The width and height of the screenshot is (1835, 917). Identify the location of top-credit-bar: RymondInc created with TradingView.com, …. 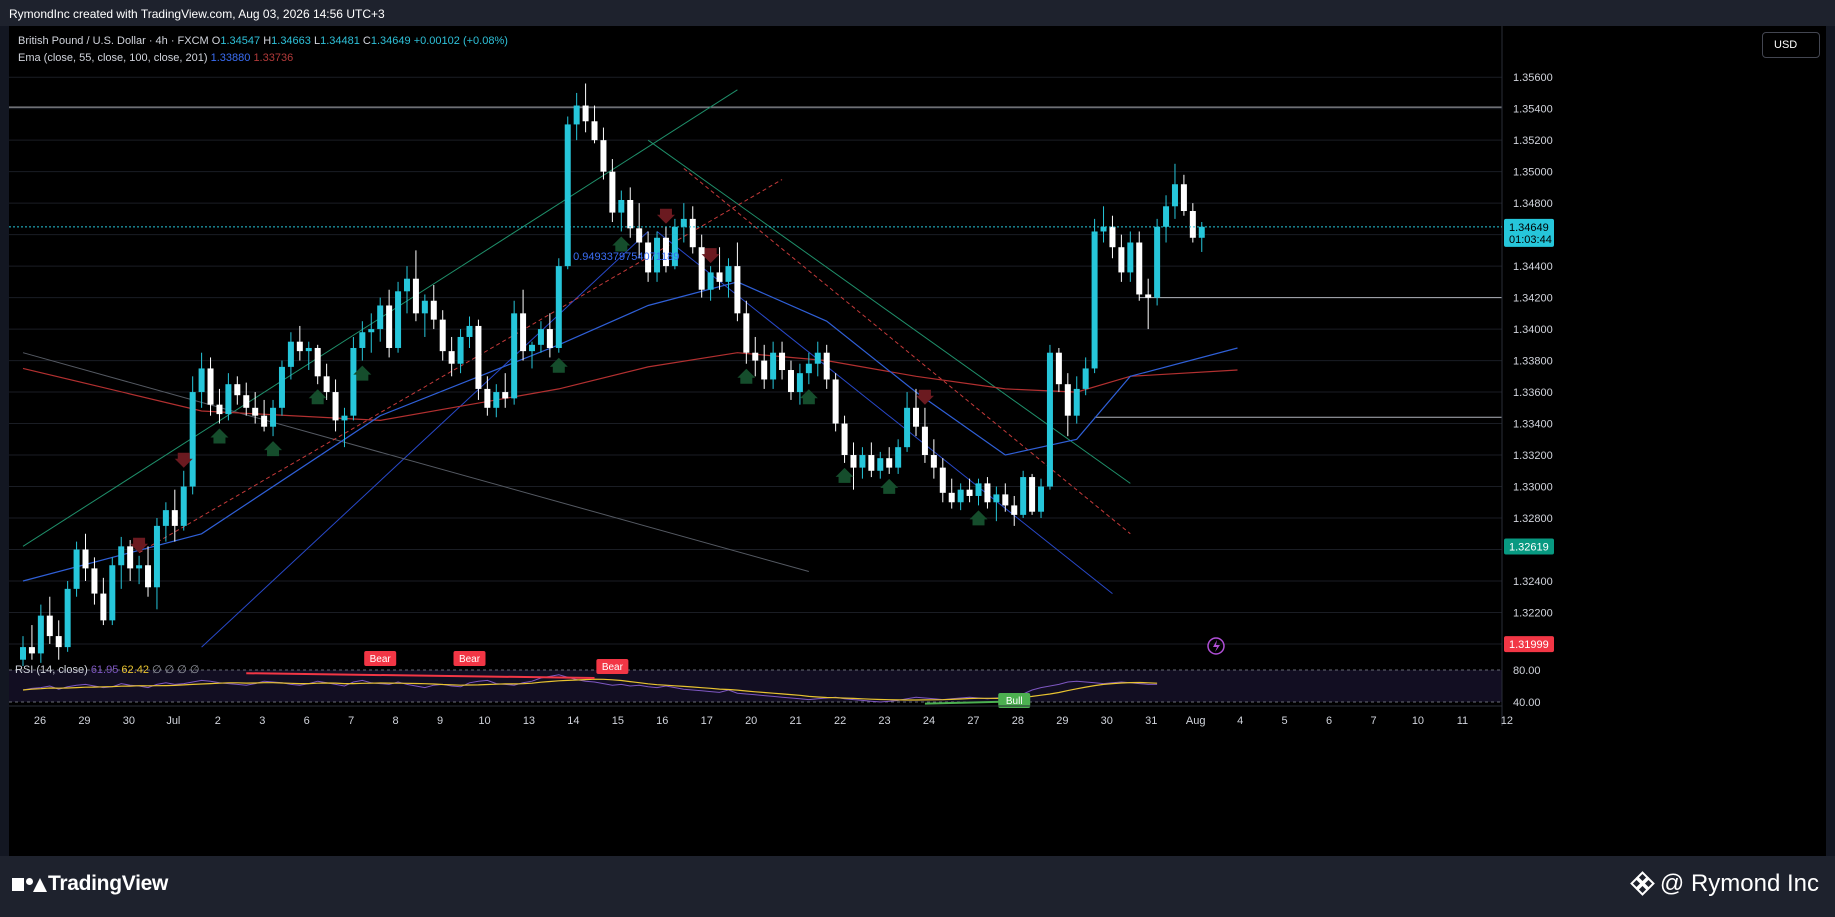
(917, 13).